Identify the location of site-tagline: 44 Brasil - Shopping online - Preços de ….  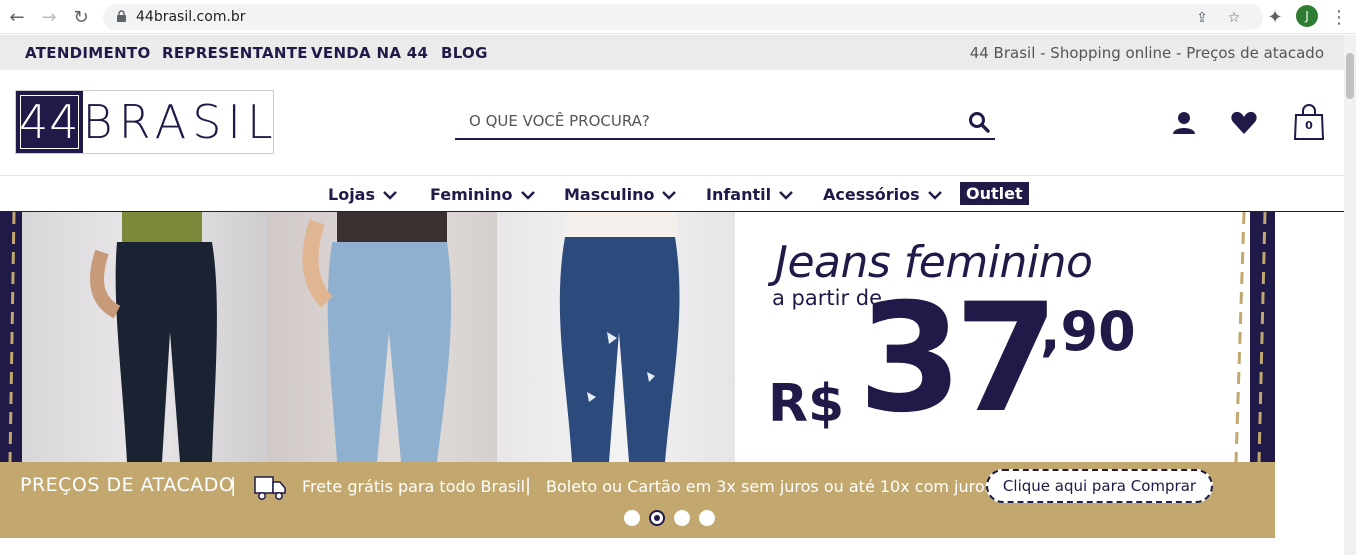
(1146, 53).